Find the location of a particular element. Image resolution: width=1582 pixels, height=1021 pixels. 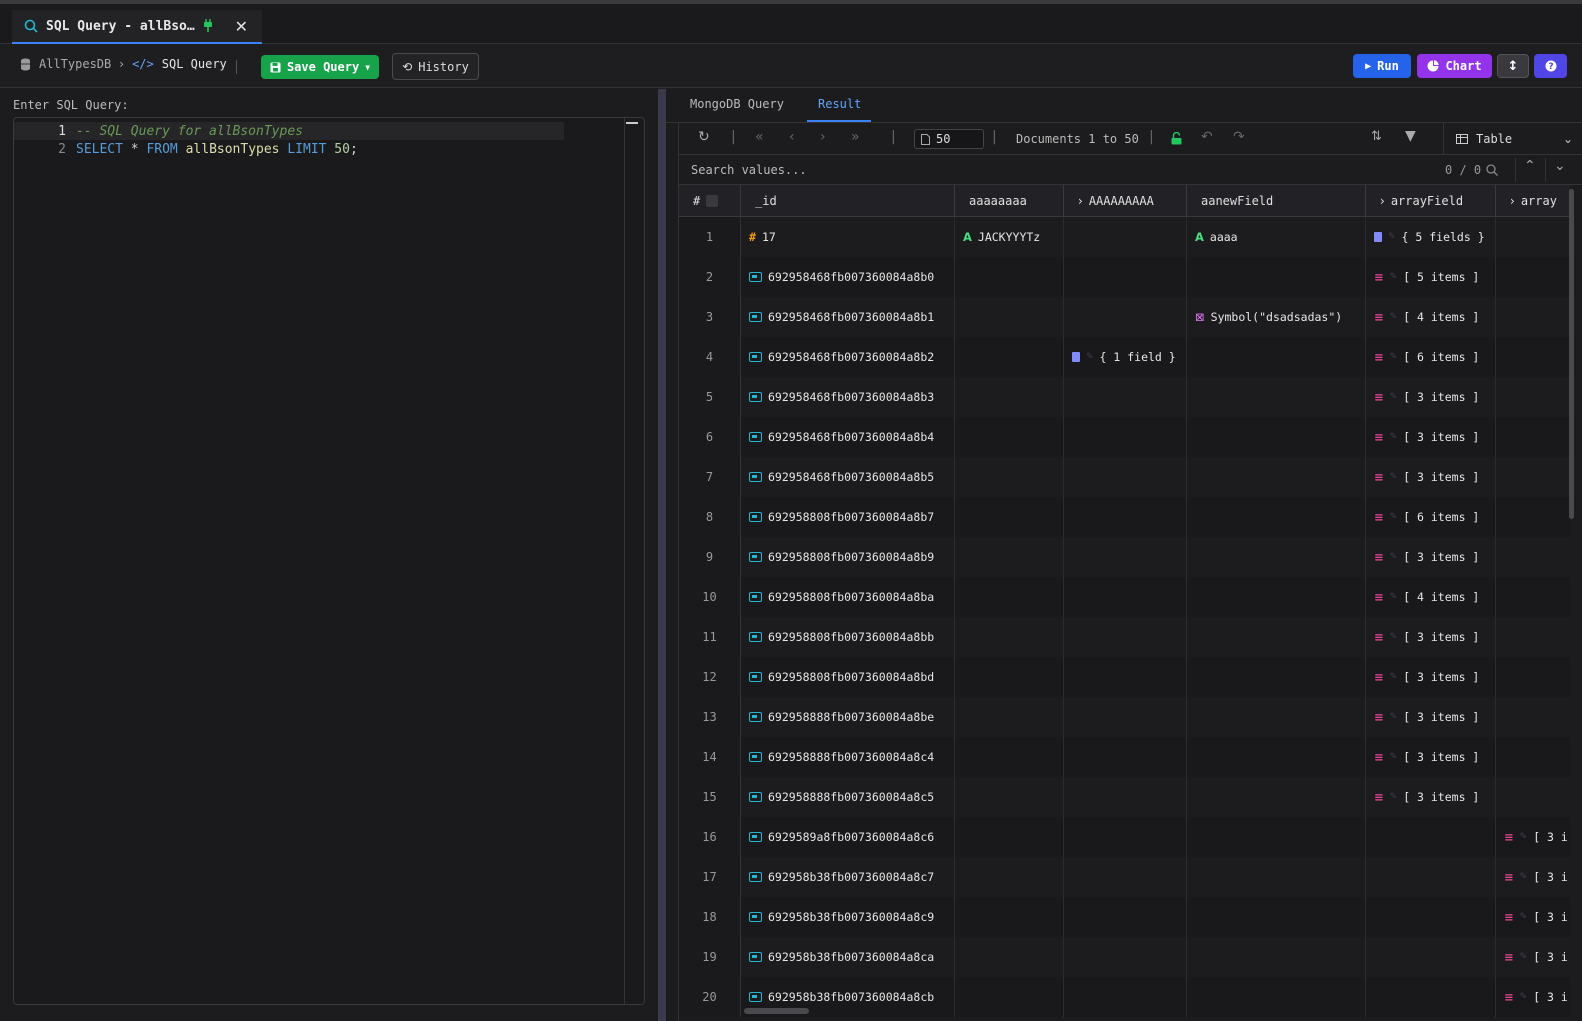

refresh-icon: ↻ is located at coordinates (704, 137).